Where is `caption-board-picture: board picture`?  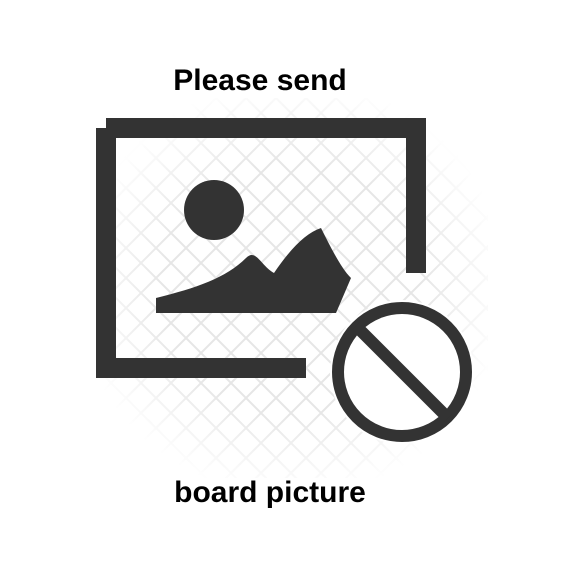 caption-board-picture: board picture is located at coordinates (270, 492).